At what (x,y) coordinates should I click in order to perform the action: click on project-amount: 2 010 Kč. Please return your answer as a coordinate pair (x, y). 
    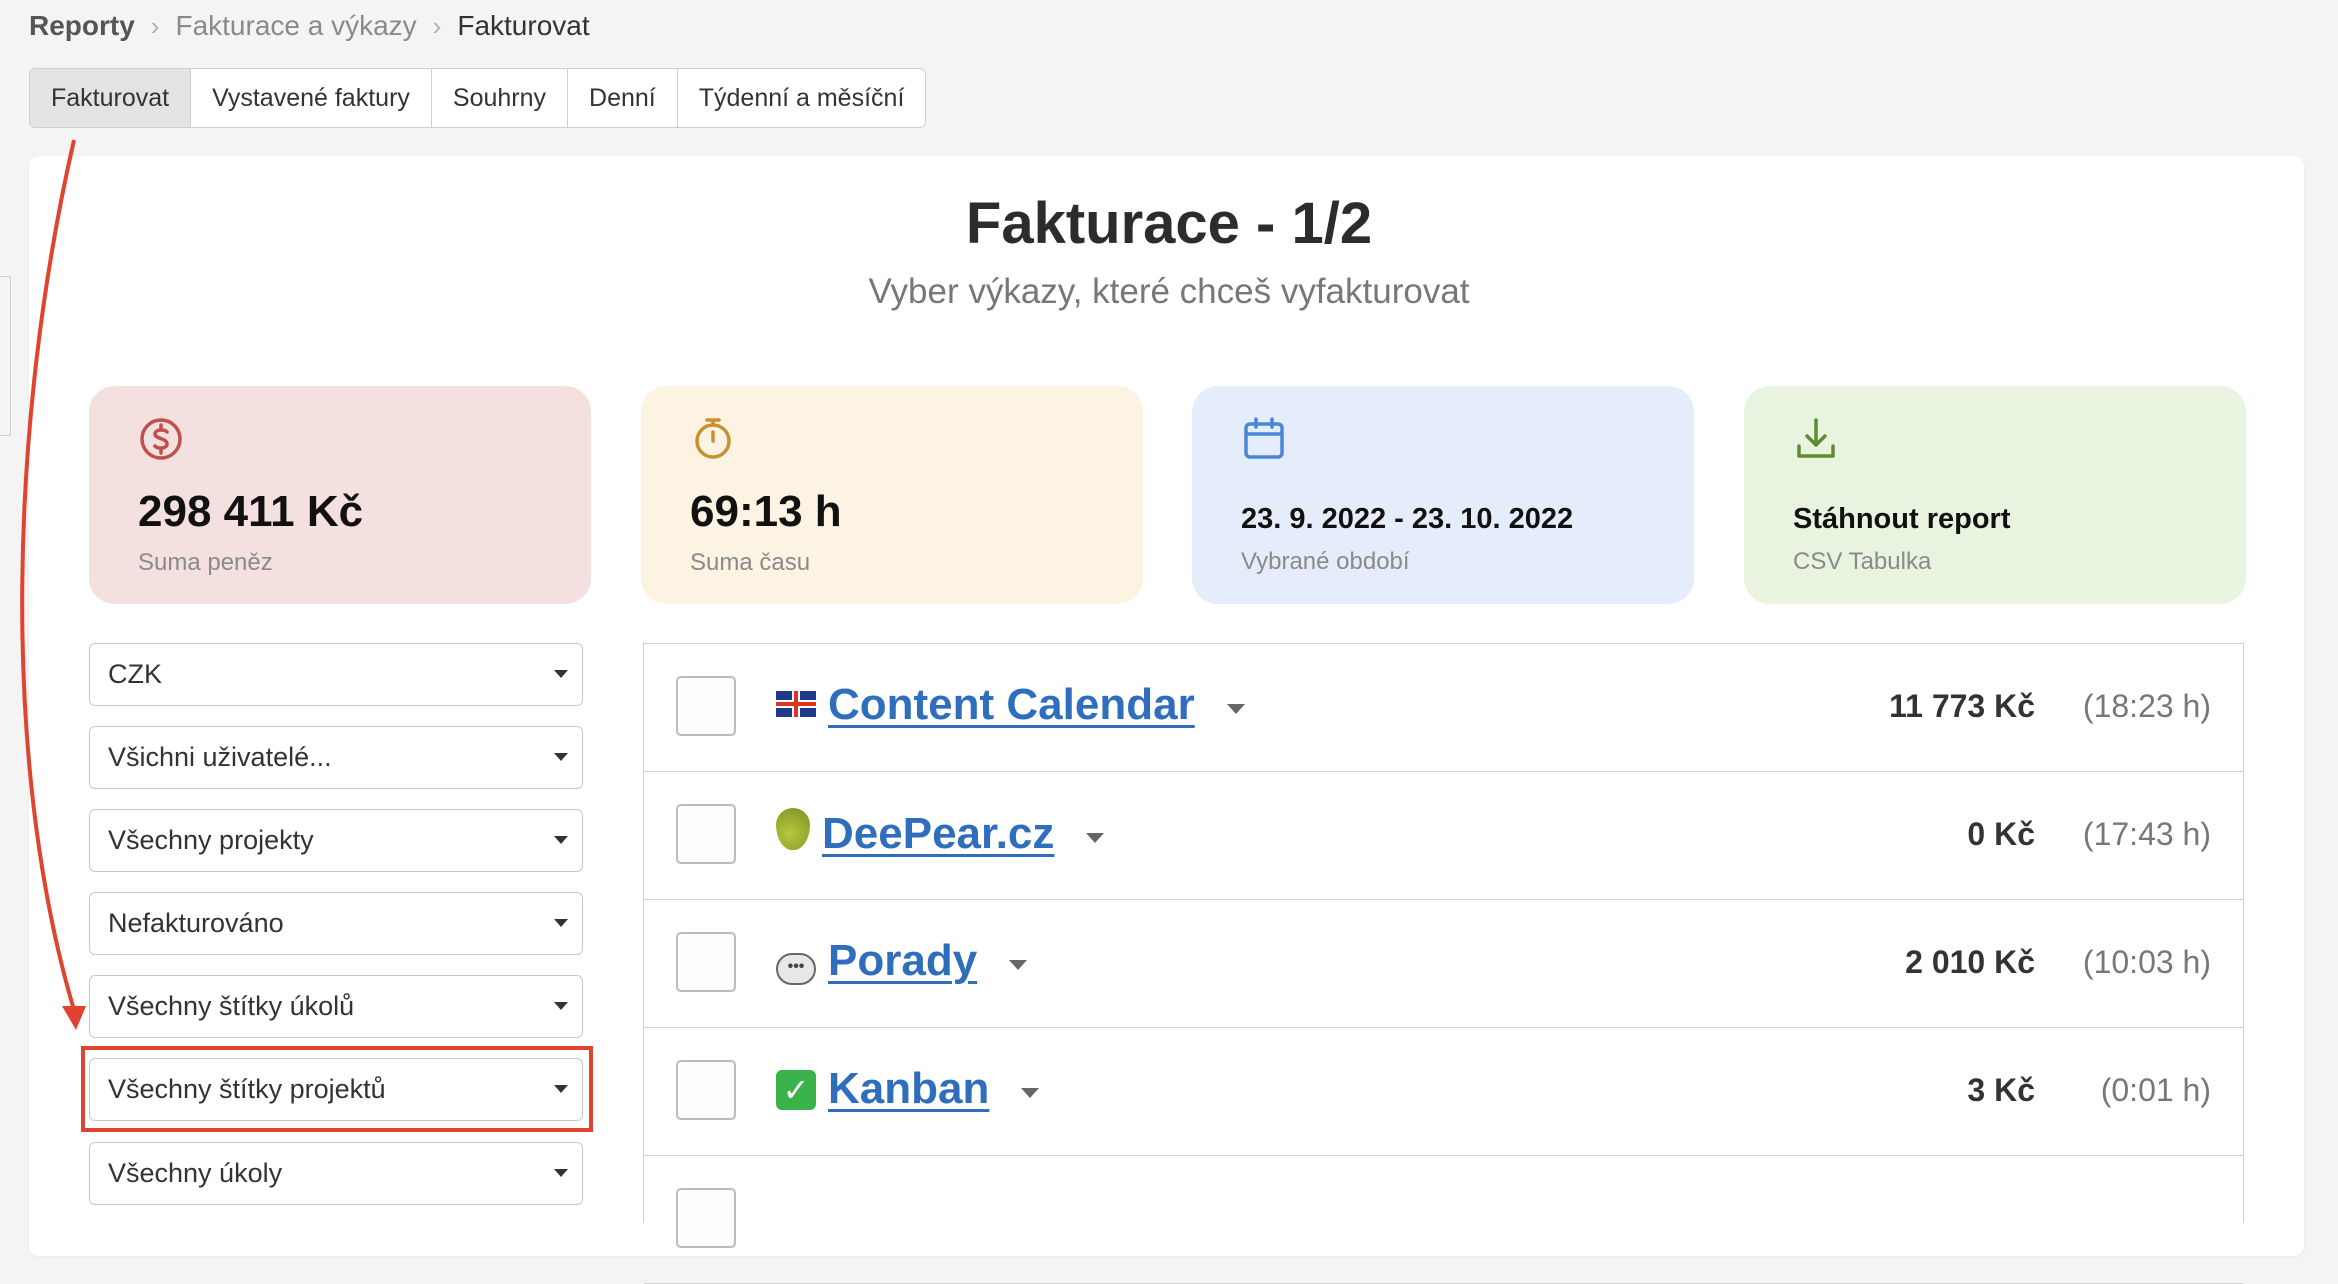
    Looking at the image, I should click on (1970, 962).